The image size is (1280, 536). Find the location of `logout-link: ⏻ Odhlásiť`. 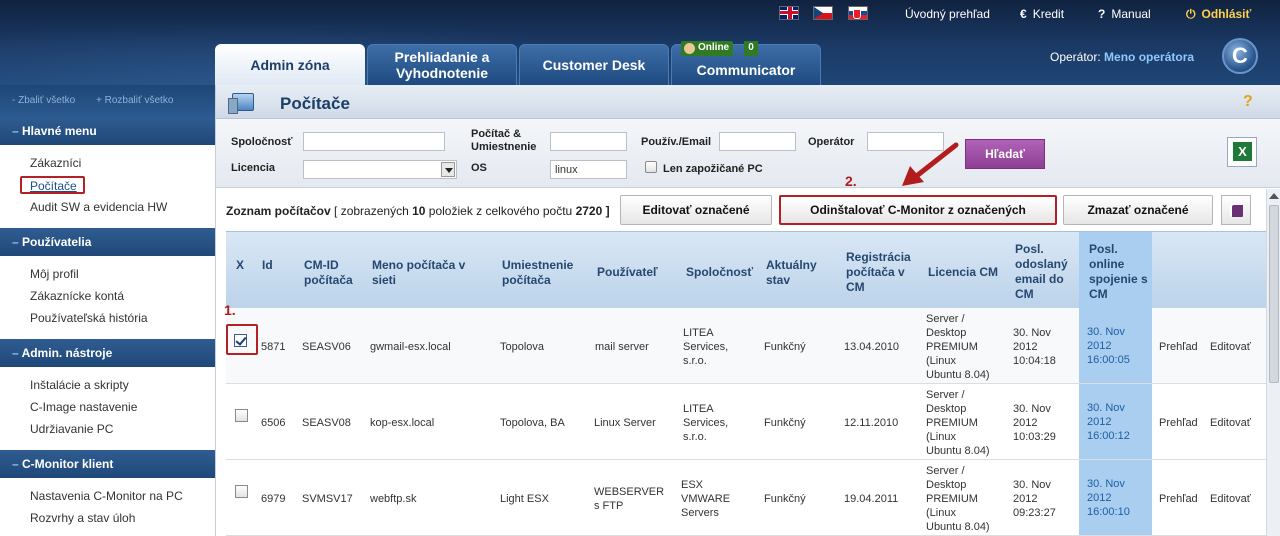

logout-link: ⏻ Odhlásiť is located at coordinates (1218, 14).